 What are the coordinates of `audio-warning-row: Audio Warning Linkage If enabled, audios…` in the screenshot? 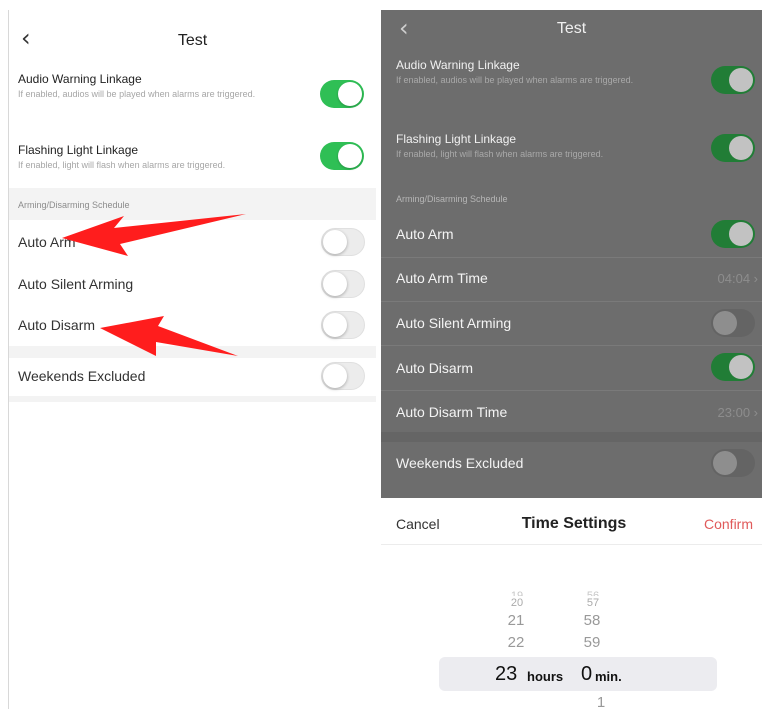 It's located at (192, 98).